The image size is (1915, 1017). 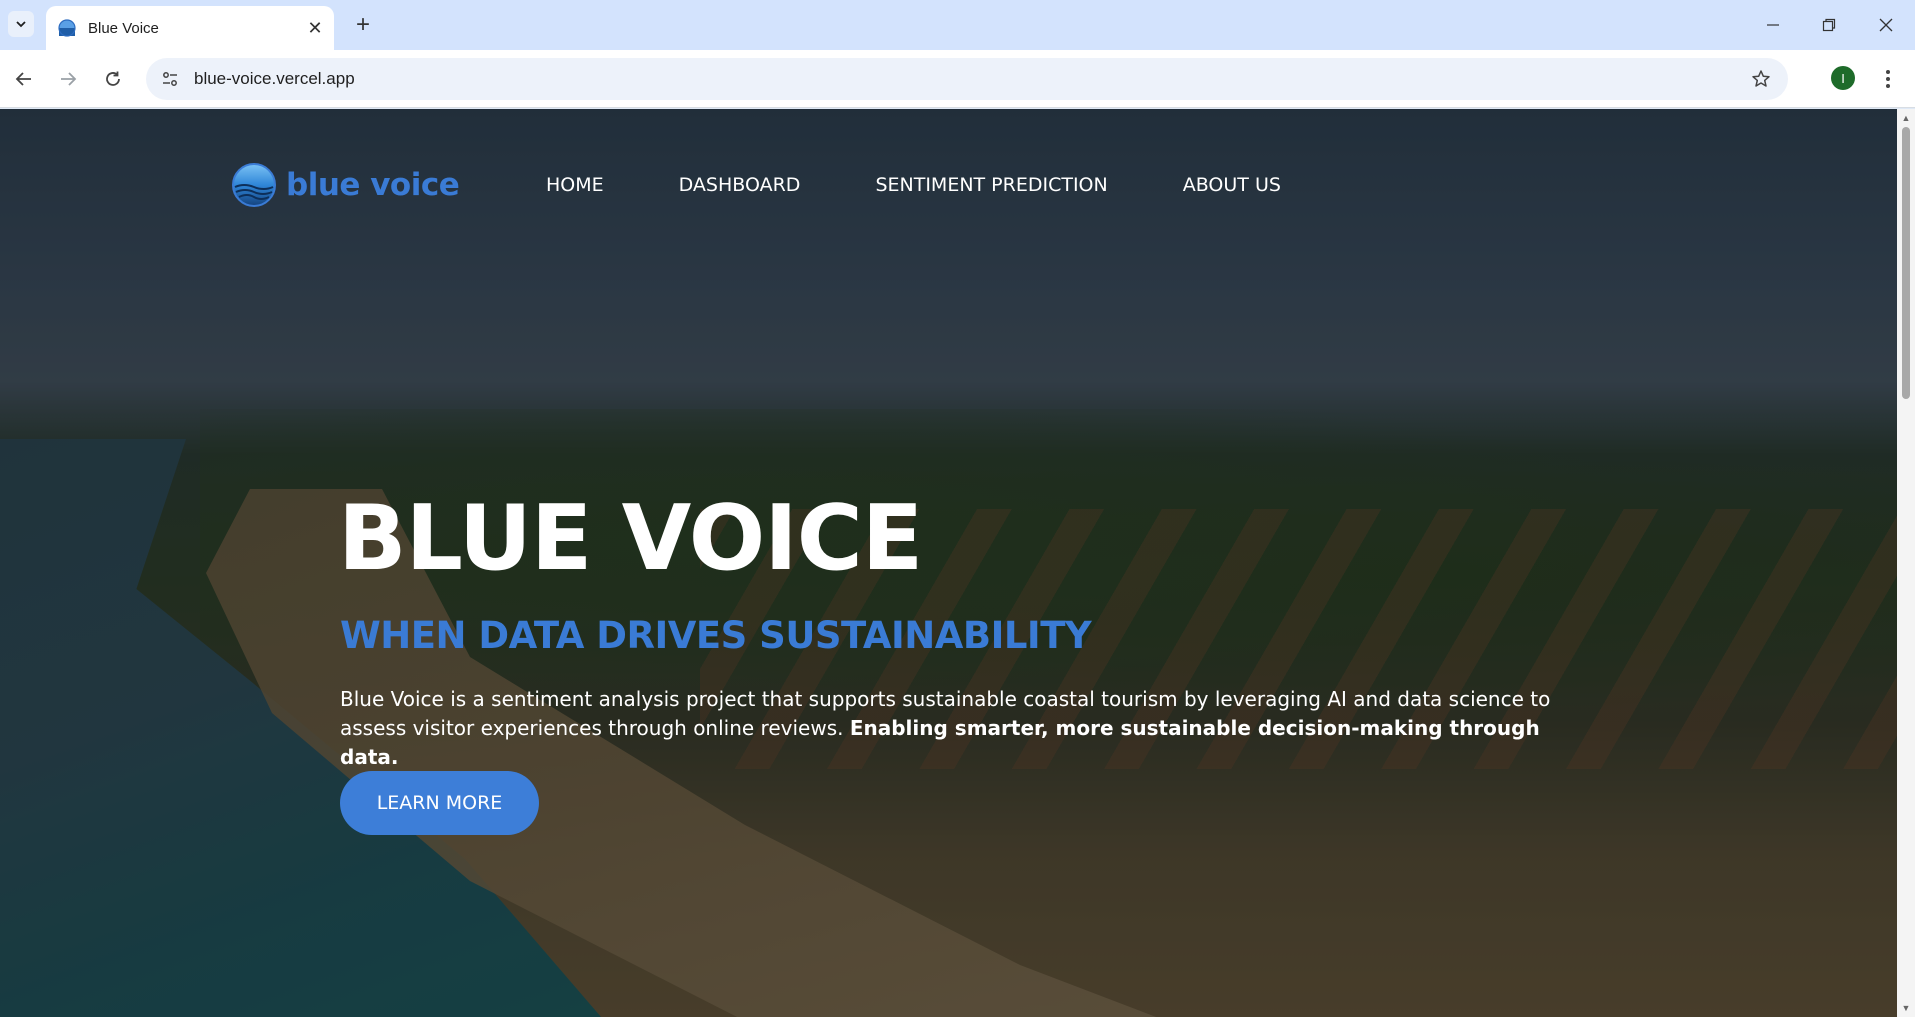 What do you see at coordinates (1906, 118) in the screenshot?
I see `scroll-up-icon: ▲` at bounding box center [1906, 118].